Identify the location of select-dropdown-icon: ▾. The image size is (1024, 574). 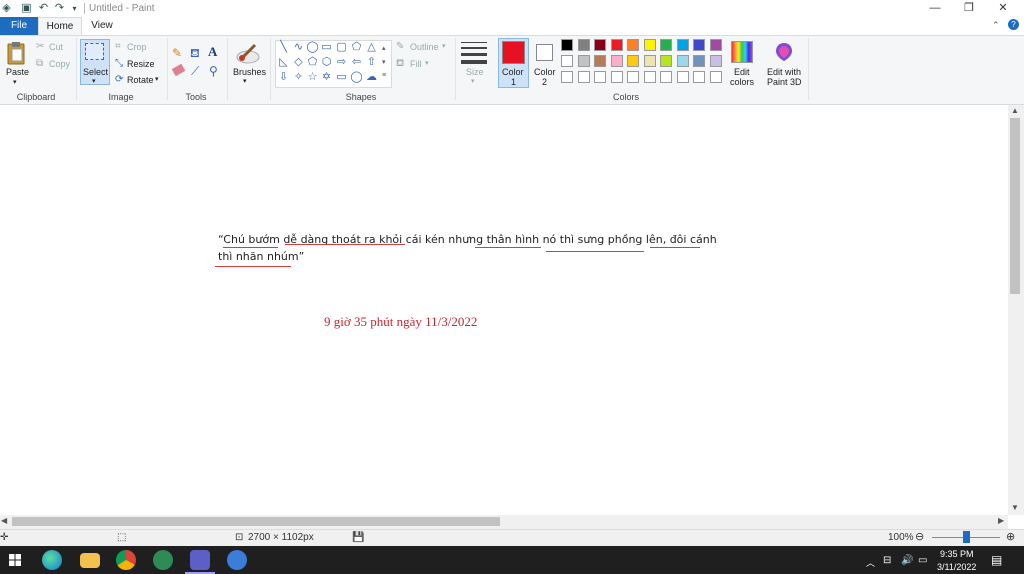
(94, 81).